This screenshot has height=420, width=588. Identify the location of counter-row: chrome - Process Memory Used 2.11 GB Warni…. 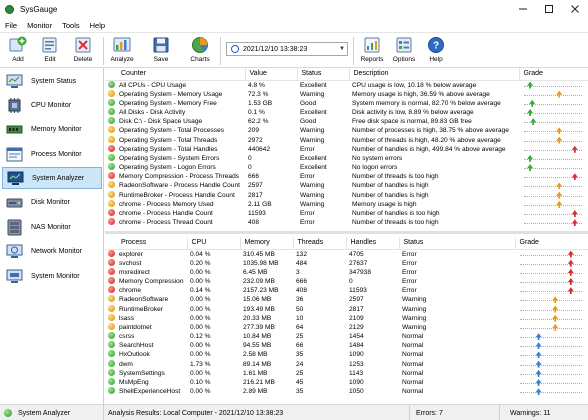
(346, 204).